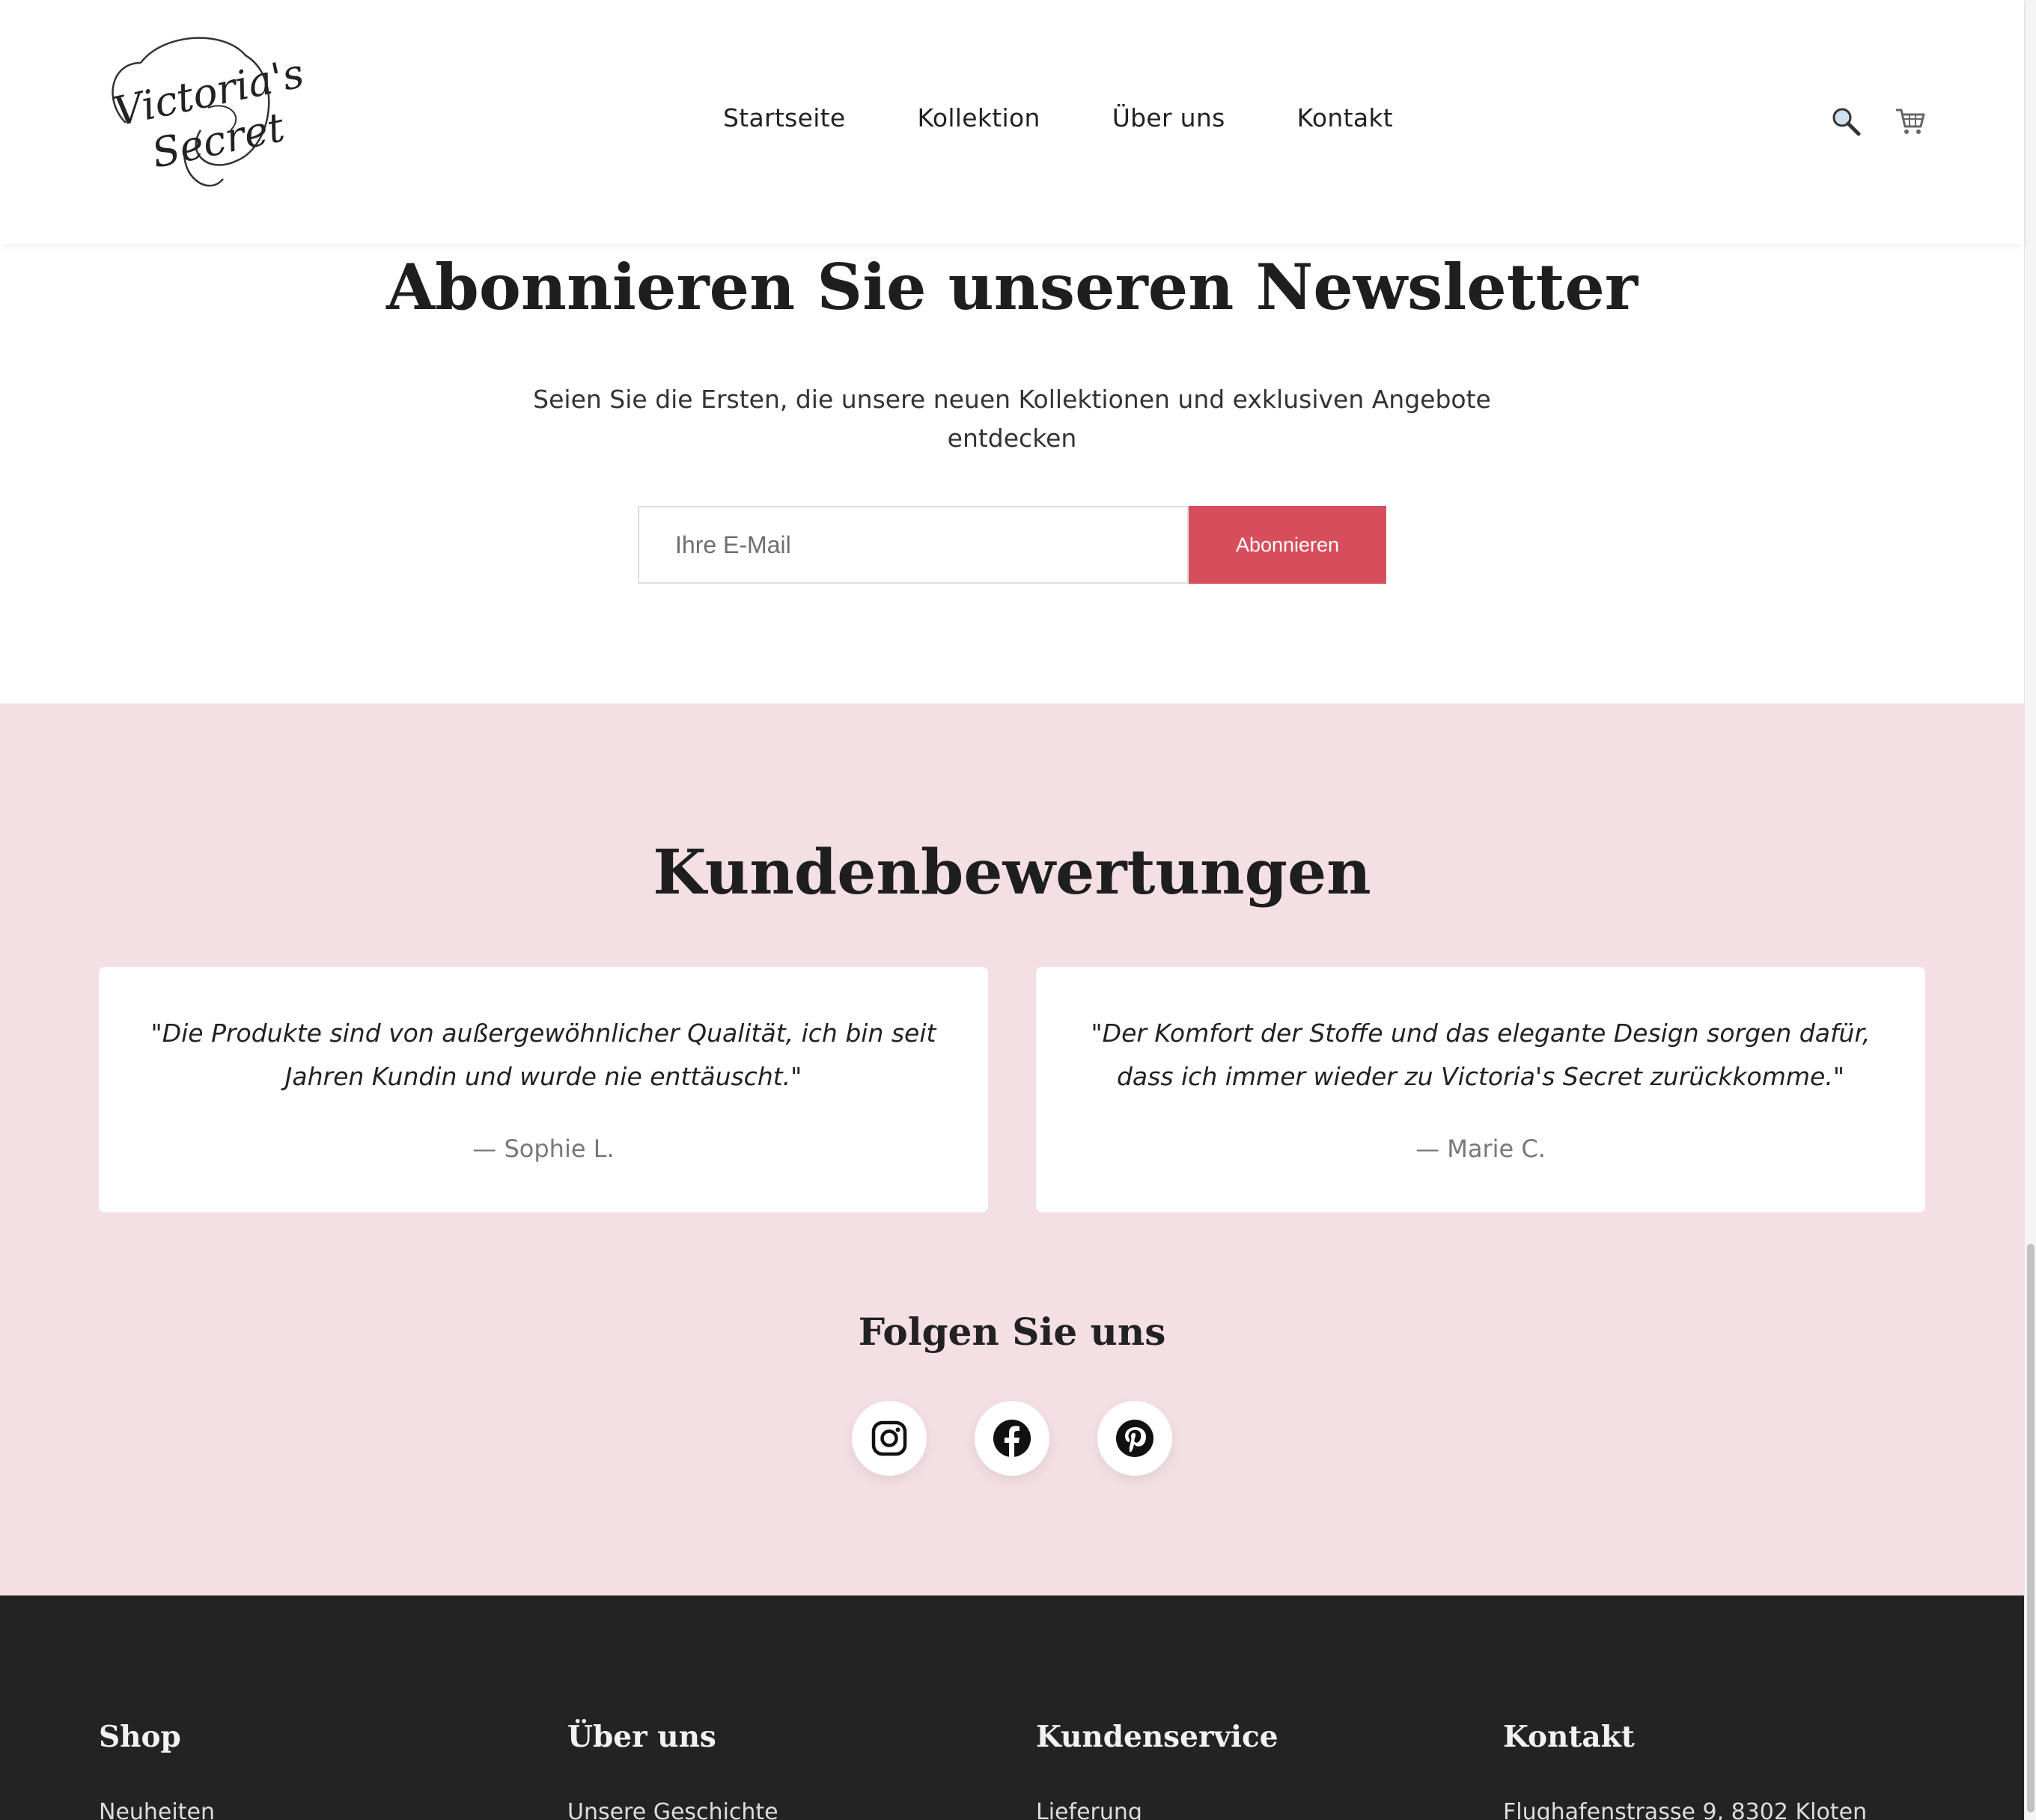 Image resolution: width=2036 pixels, height=1820 pixels. I want to click on review-author: — Marie C., so click(1480, 1149).